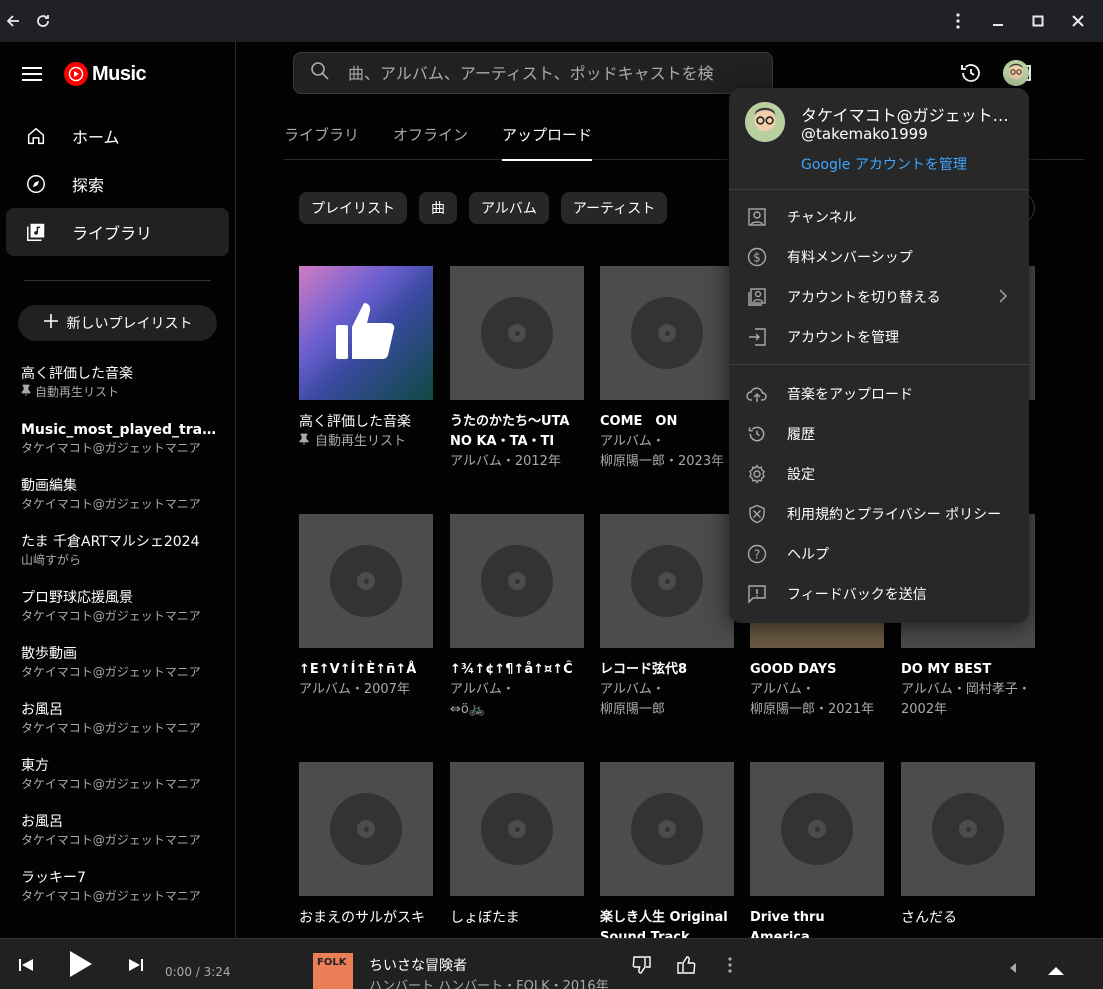  Describe the element at coordinates (128, 393) in the screenshot. I see `playlist-item: 高く評価した音楽 自動再生リスト` at that location.